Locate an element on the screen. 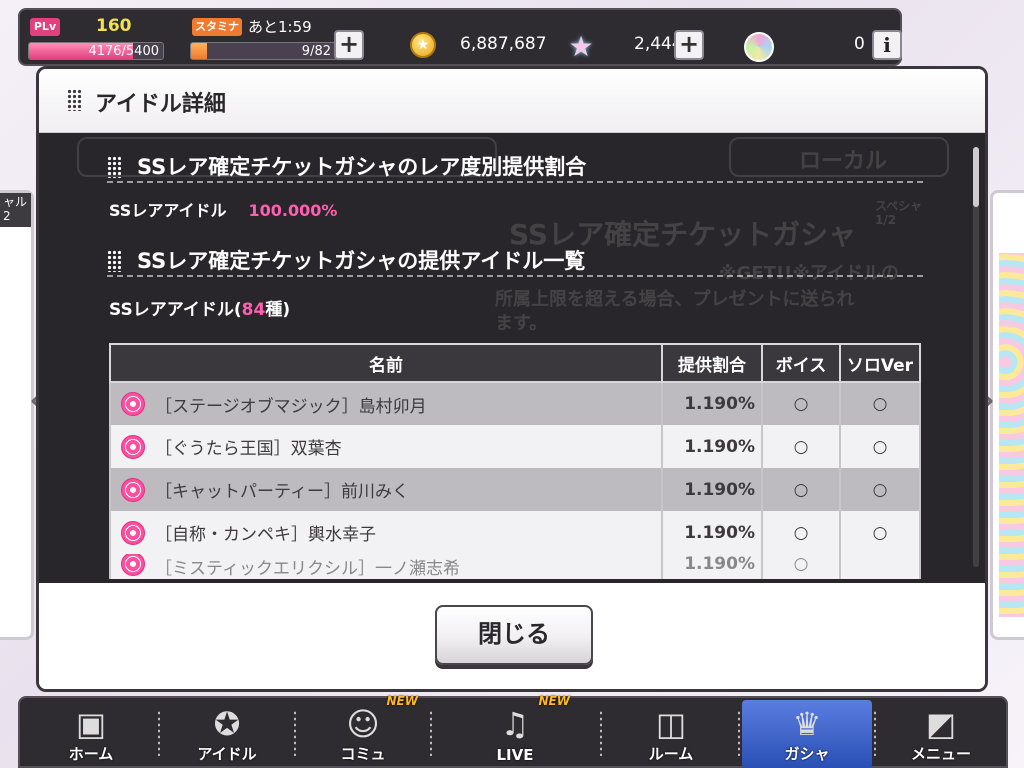 This screenshot has width=1024, height=768. dialog-footer: 閉じる is located at coordinates (512, 636).